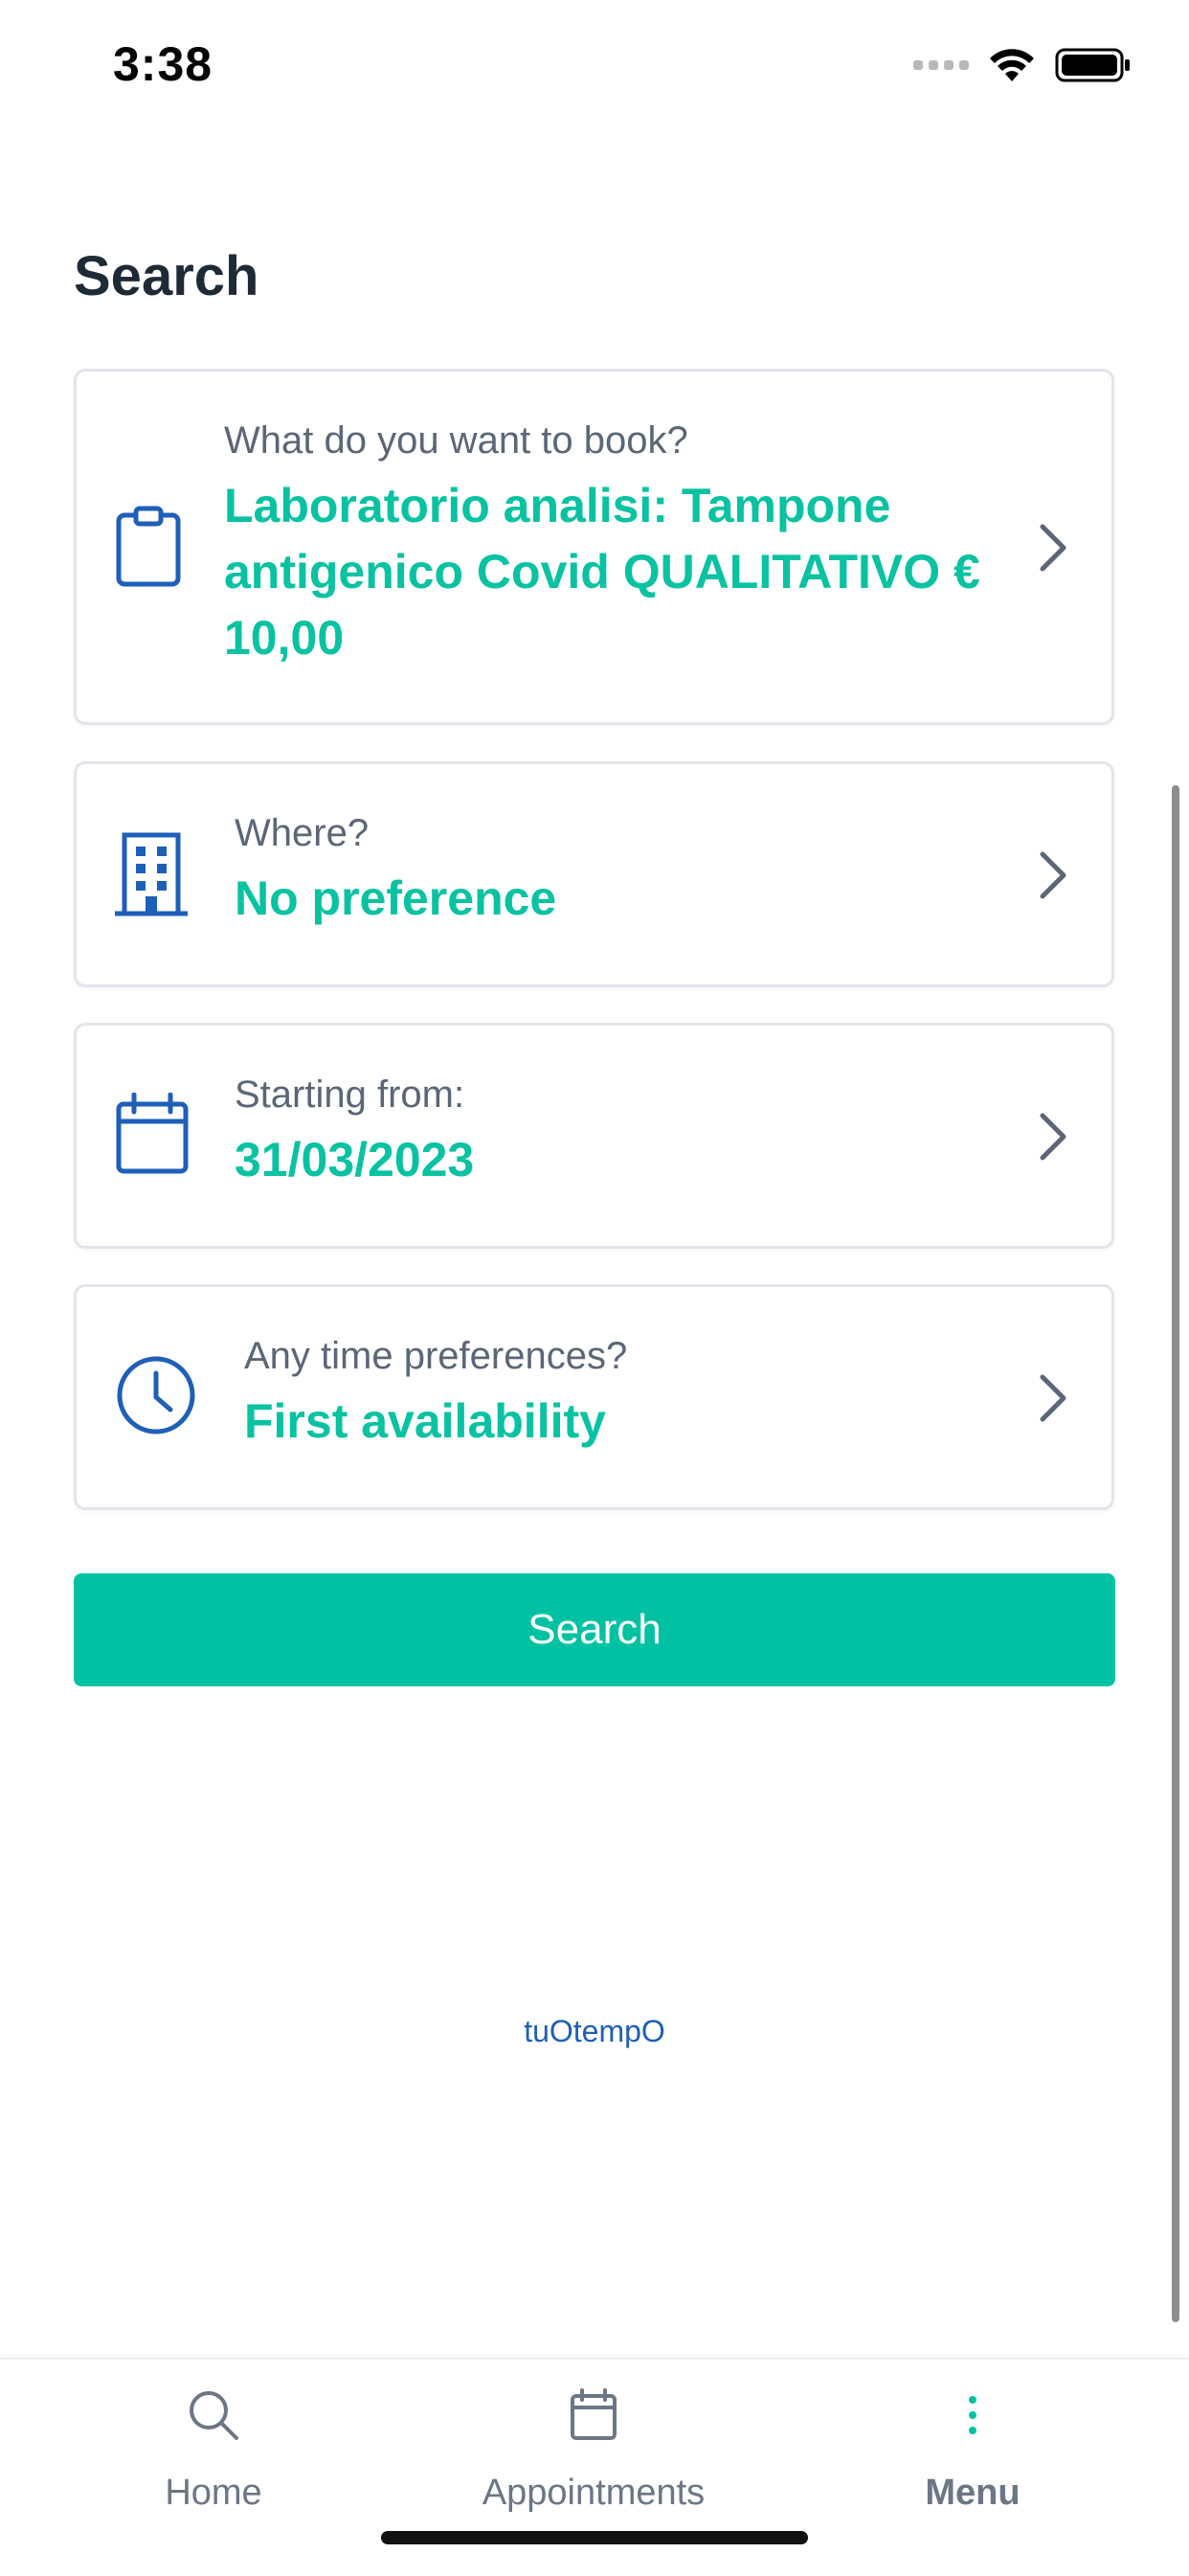 Image resolution: width=1189 pixels, height=2576 pixels. What do you see at coordinates (214, 2415) in the screenshot?
I see `search-icon` at bounding box center [214, 2415].